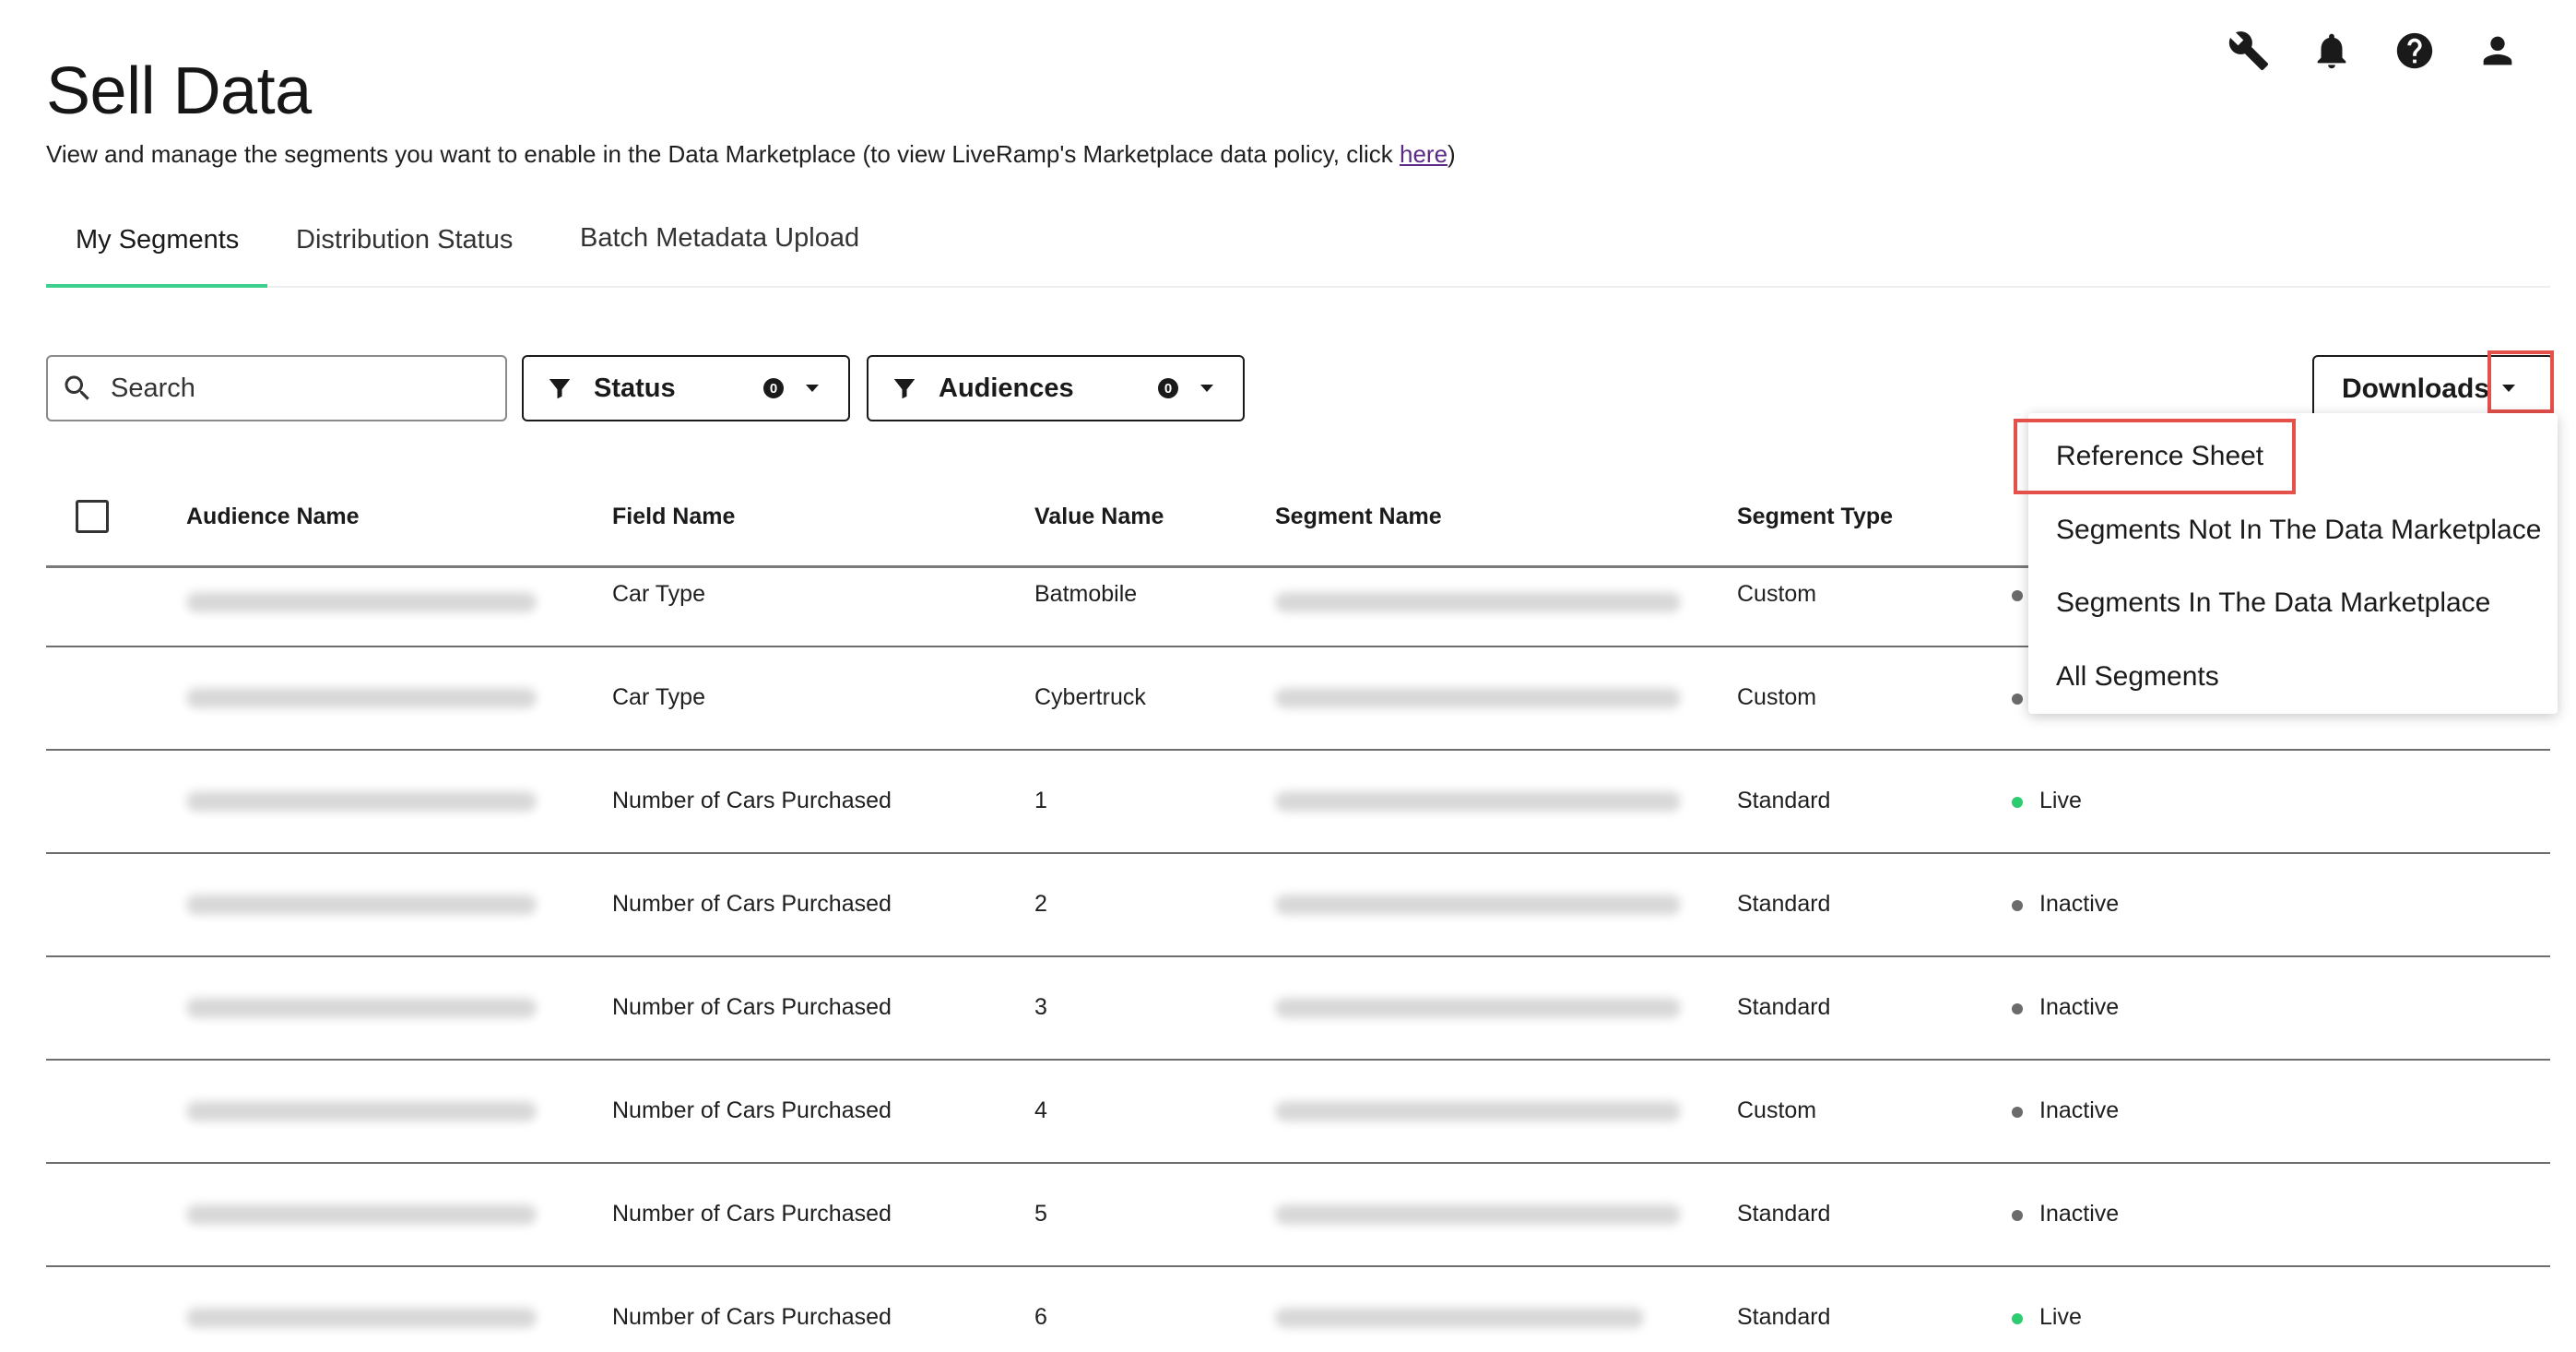 The width and height of the screenshot is (2576, 1352). I want to click on user-icon, so click(2498, 51).